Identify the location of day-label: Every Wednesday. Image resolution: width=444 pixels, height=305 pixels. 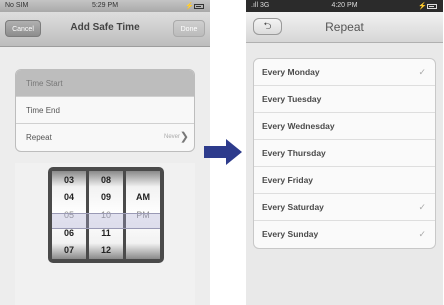
(298, 126).